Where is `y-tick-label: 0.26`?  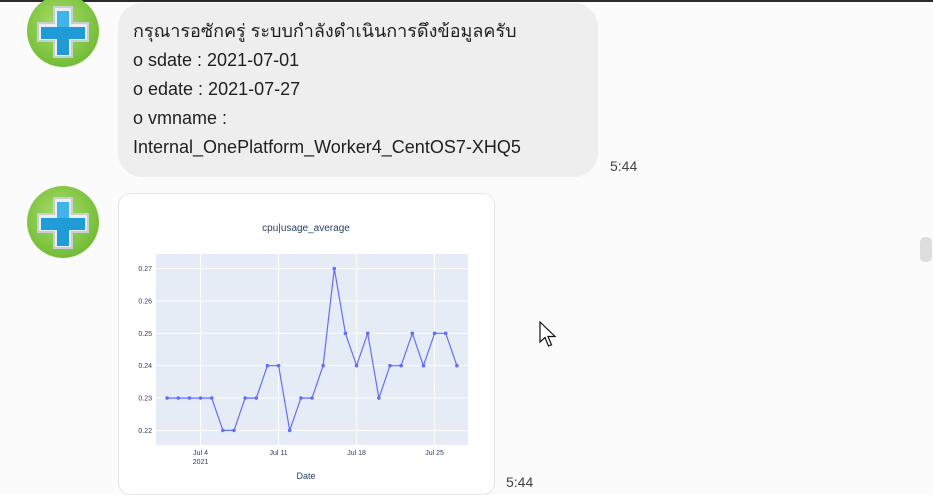 y-tick-label: 0.26 is located at coordinates (145, 301).